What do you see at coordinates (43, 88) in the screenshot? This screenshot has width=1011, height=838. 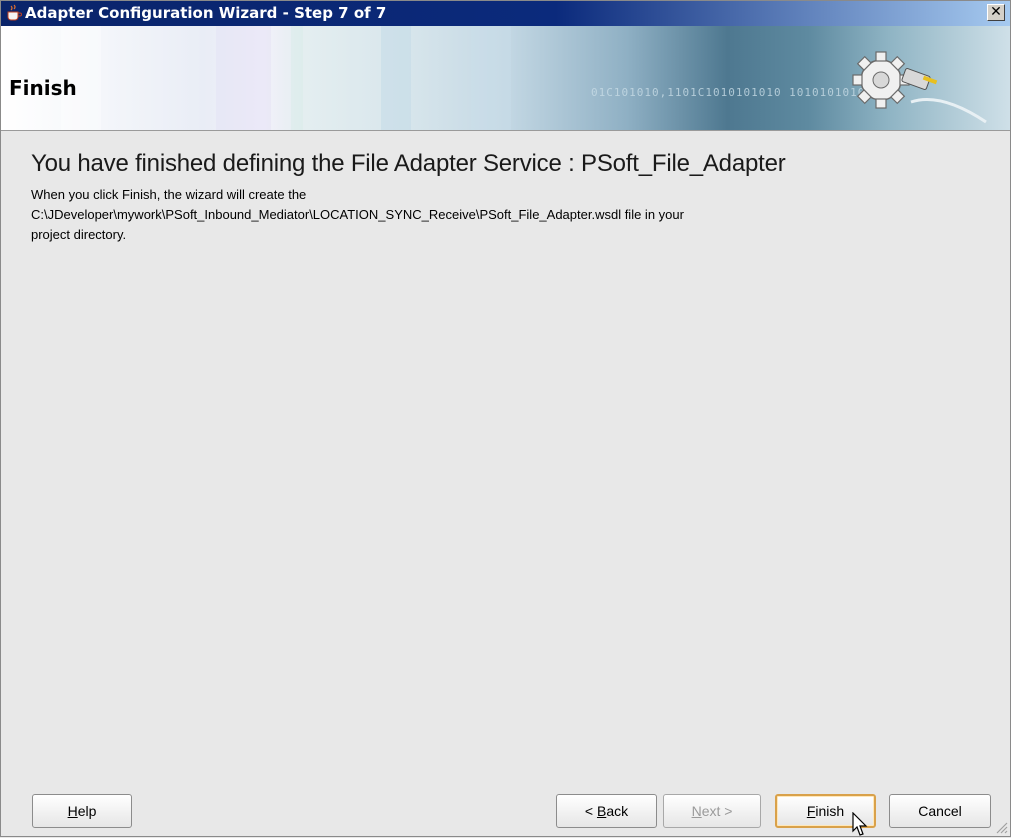 I see `banner-title: Finish` at bounding box center [43, 88].